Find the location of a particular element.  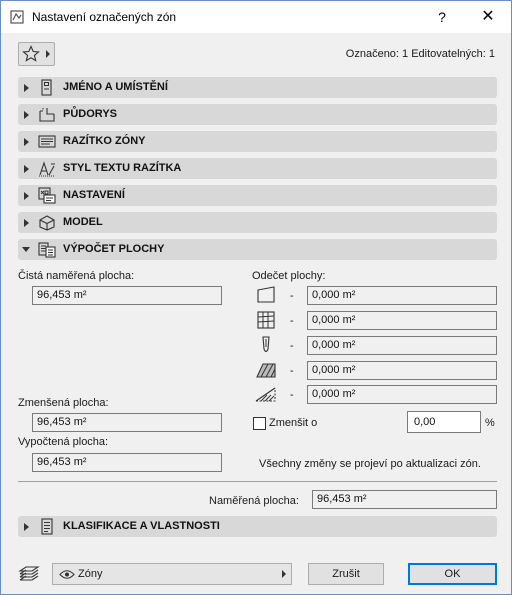

reduce-by-label: Zmenšit o is located at coordinates (293, 423).